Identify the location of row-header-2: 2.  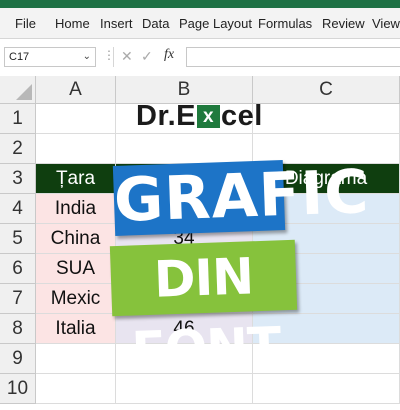
(18, 149).